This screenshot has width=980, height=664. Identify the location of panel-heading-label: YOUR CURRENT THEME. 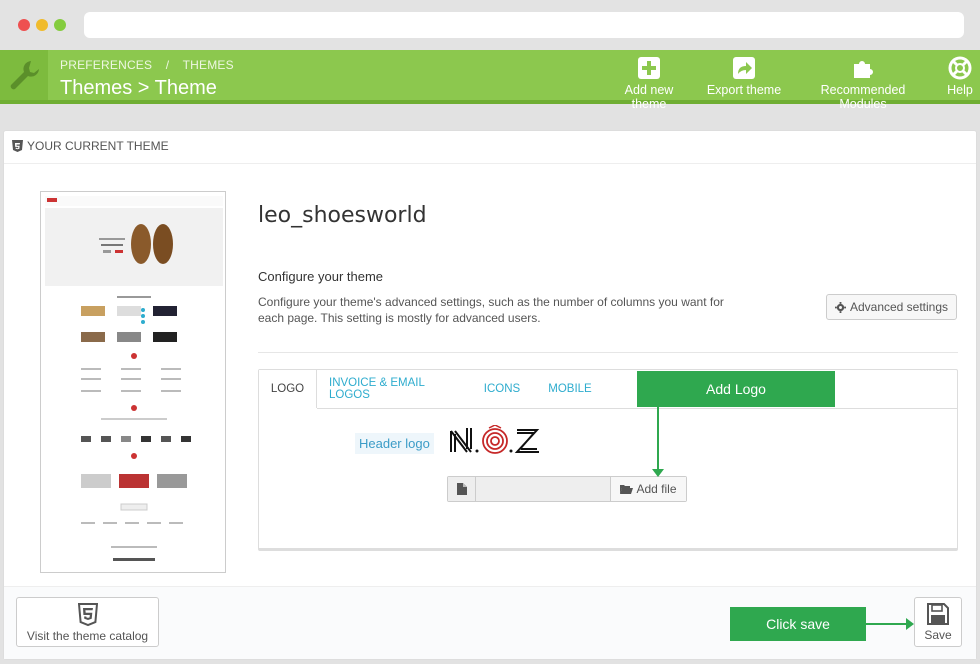
(98, 146).